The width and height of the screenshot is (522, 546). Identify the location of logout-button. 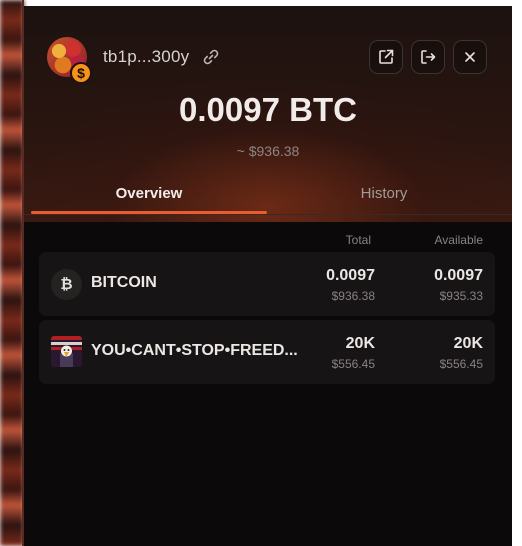
(428, 57).